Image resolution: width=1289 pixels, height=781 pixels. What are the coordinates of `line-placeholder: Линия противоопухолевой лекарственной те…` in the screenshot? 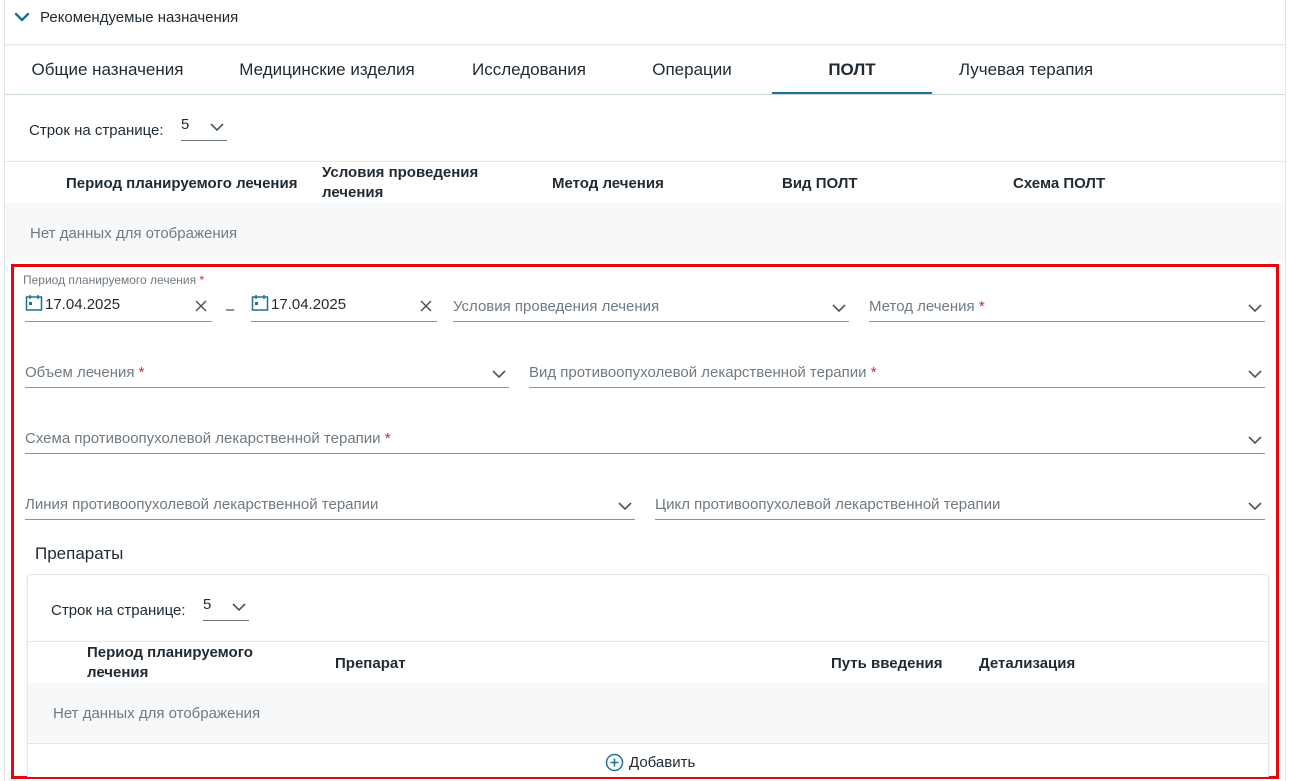 It's located at (202, 504).